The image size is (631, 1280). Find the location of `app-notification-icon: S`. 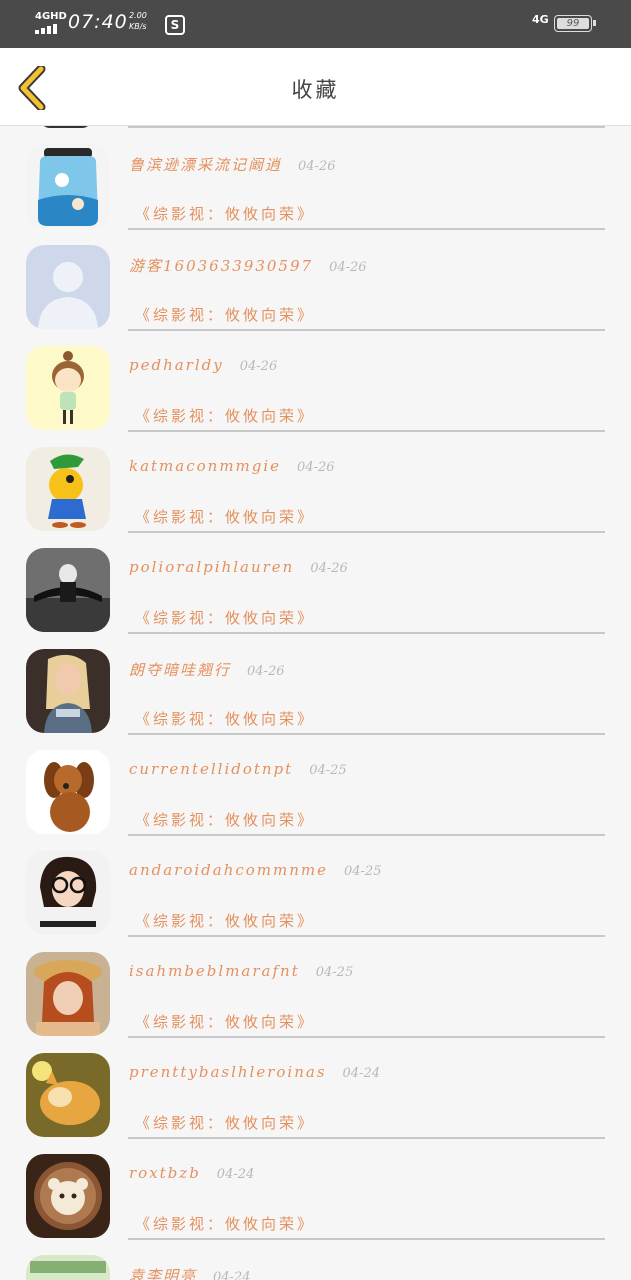

app-notification-icon: S is located at coordinates (175, 25).